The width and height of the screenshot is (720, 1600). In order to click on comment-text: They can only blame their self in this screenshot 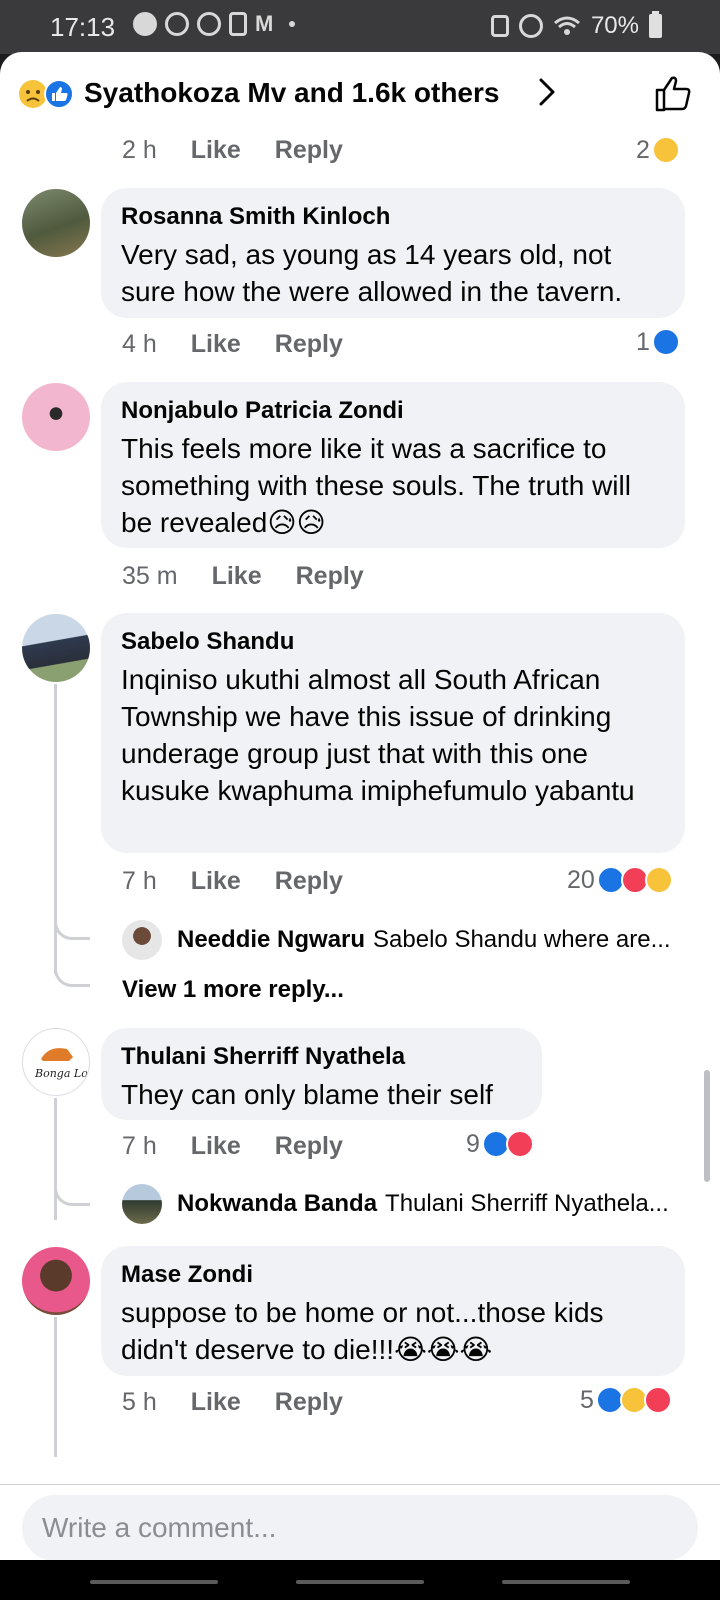, I will do `click(307, 1094)`.